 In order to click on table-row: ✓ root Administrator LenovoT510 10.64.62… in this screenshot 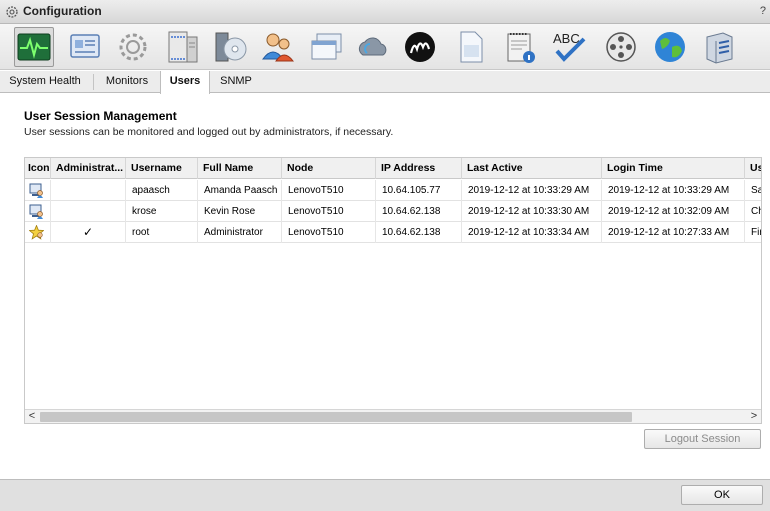, I will do `click(393, 232)`.